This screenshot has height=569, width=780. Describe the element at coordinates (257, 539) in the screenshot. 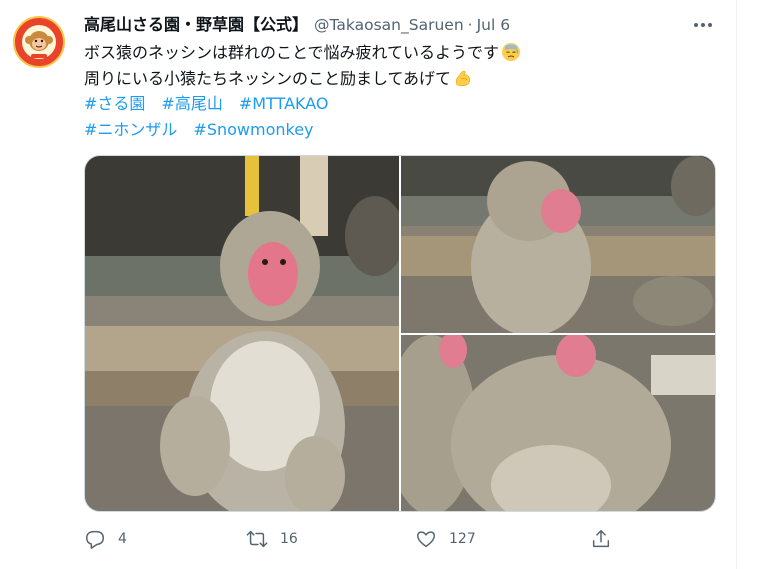

I see `retweet-icon` at that location.